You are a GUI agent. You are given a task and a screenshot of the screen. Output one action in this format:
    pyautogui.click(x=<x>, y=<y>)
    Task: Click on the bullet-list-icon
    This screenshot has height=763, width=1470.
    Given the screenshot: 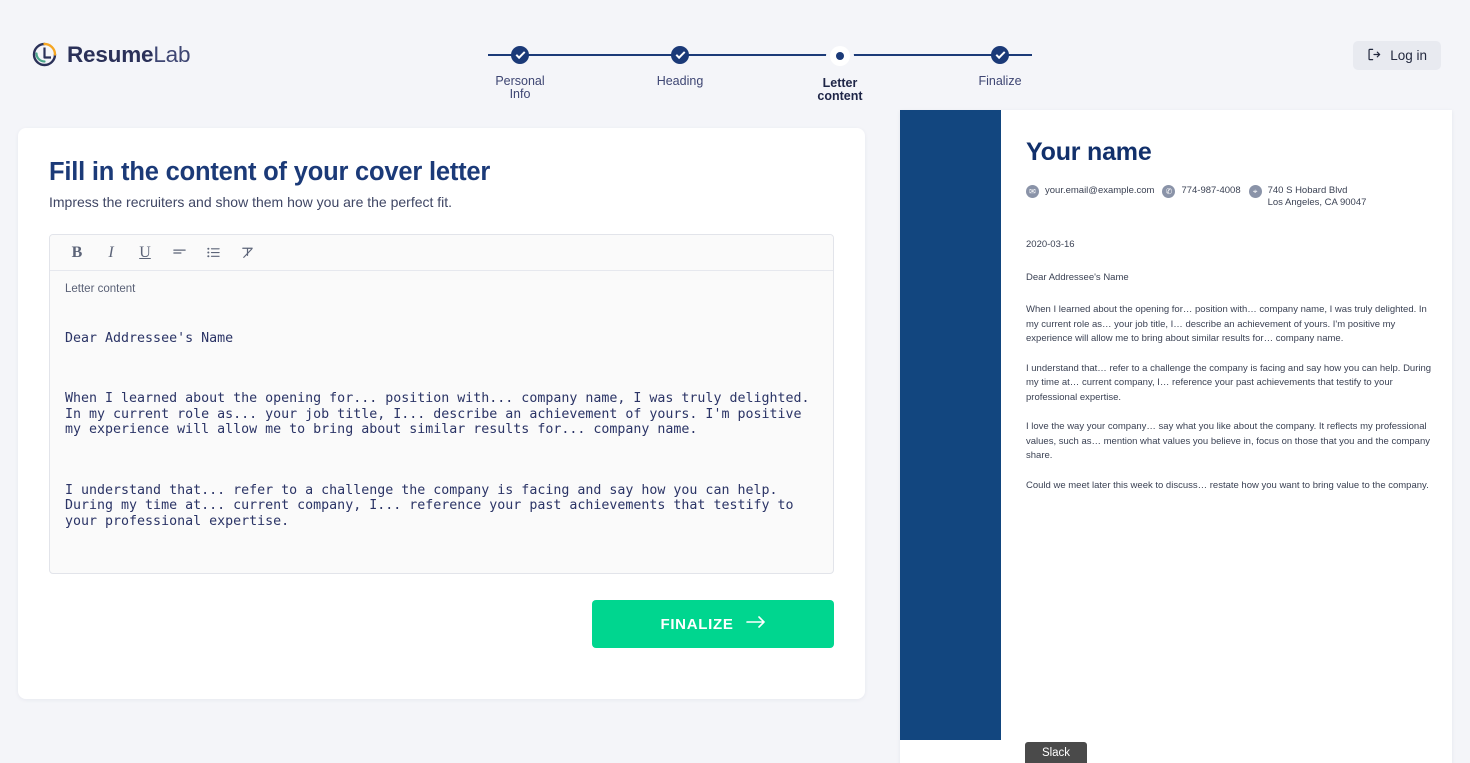 What is the action you would take?
    pyautogui.click(x=213, y=253)
    